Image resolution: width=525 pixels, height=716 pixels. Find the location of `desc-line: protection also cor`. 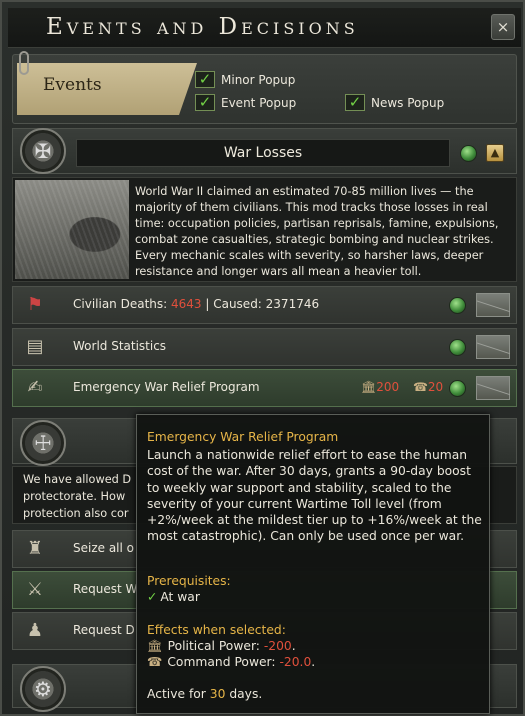

desc-line: protection also cor is located at coordinates (76, 513).